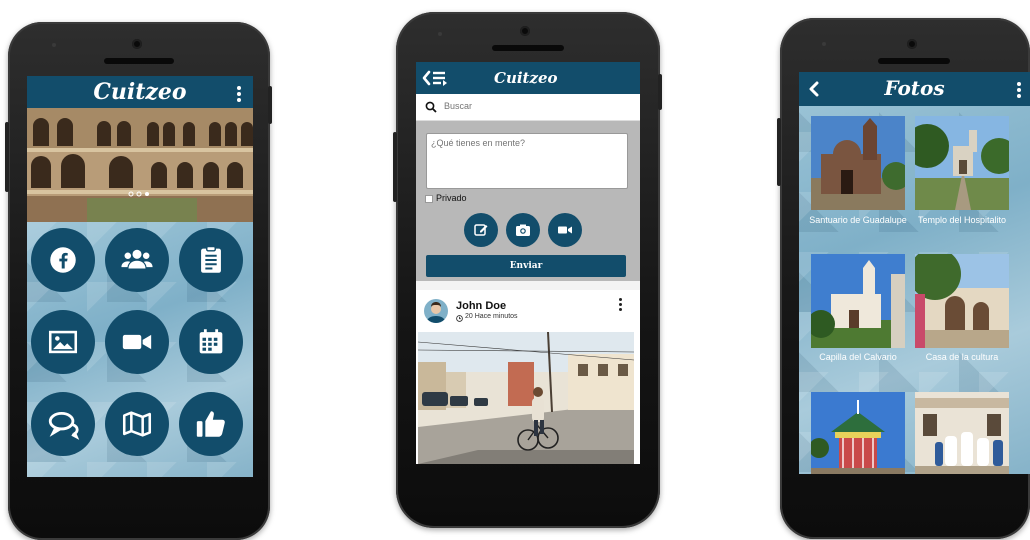 The width and height of the screenshot is (1030, 540). Describe the element at coordinates (962, 357) in the screenshot. I see `photo-caption: Casa de la cultura` at that location.